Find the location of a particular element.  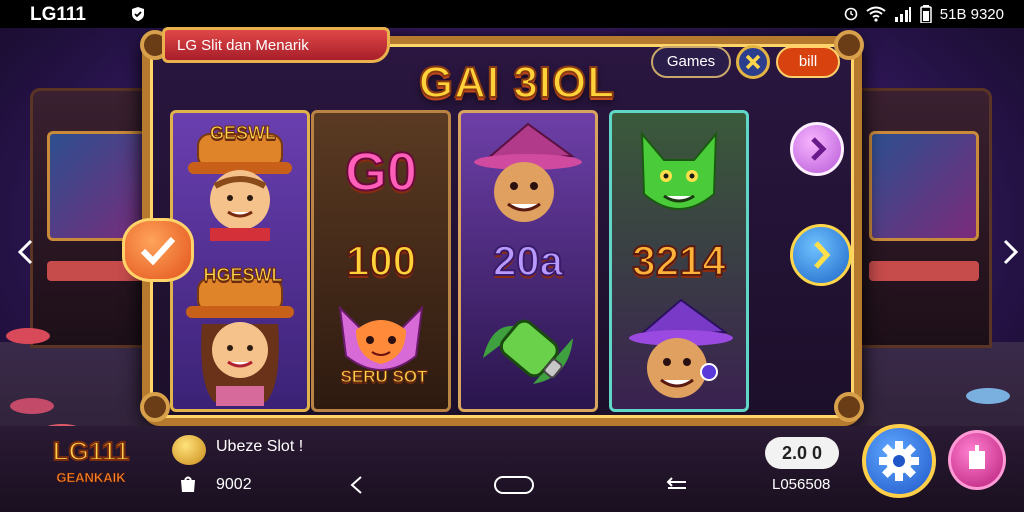

reel-2: G0 100 SERU SOT is located at coordinates (381, 261).